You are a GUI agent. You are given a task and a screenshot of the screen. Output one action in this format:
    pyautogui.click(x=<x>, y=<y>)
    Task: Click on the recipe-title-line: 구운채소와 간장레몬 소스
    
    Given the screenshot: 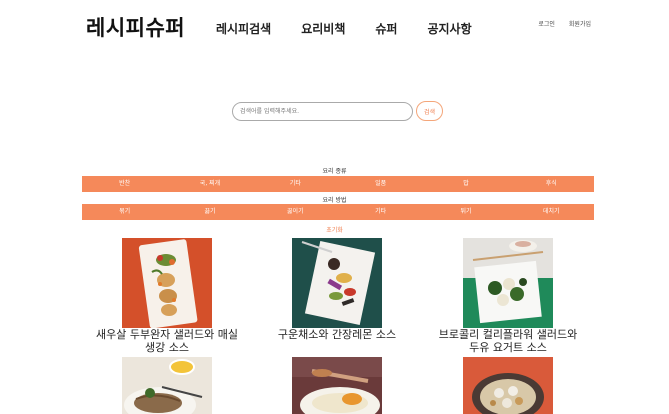 What is the action you would take?
    pyautogui.click(x=337, y=334)
    